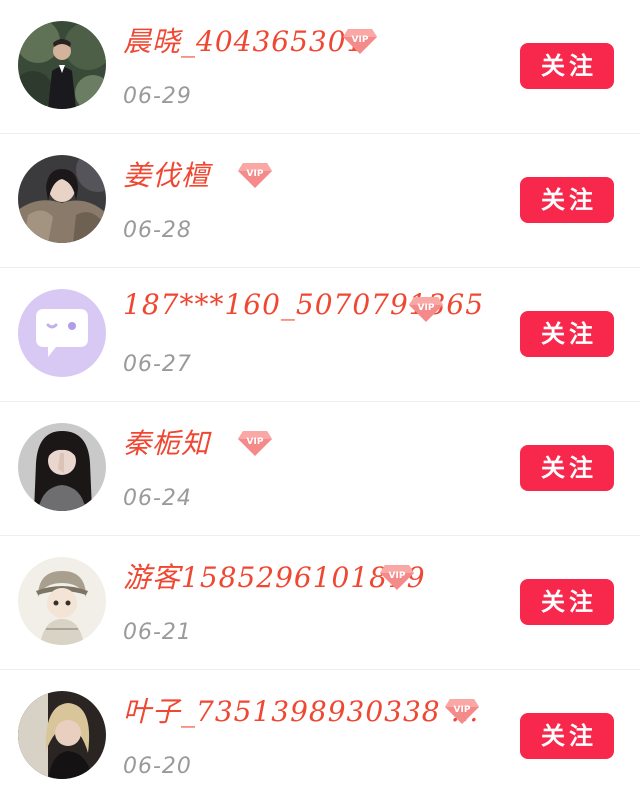 The width and height of the screenshot is (640, 797). What do you see at coordinates (166, 174) in the screenshot?
I see `username: 姜伐檀` at bounding box center [166, 174].